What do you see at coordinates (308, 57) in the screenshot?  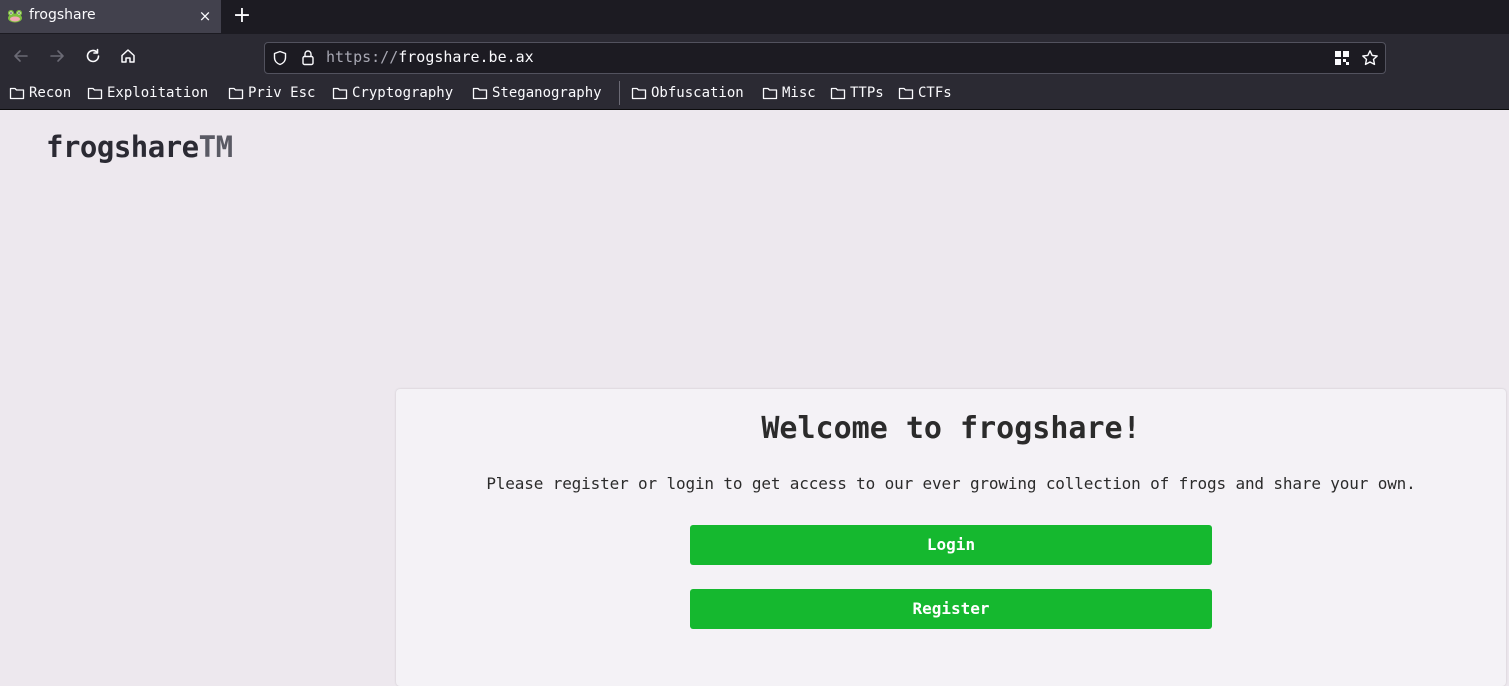 I see `lock-icon` at bounding box center [308, 57].